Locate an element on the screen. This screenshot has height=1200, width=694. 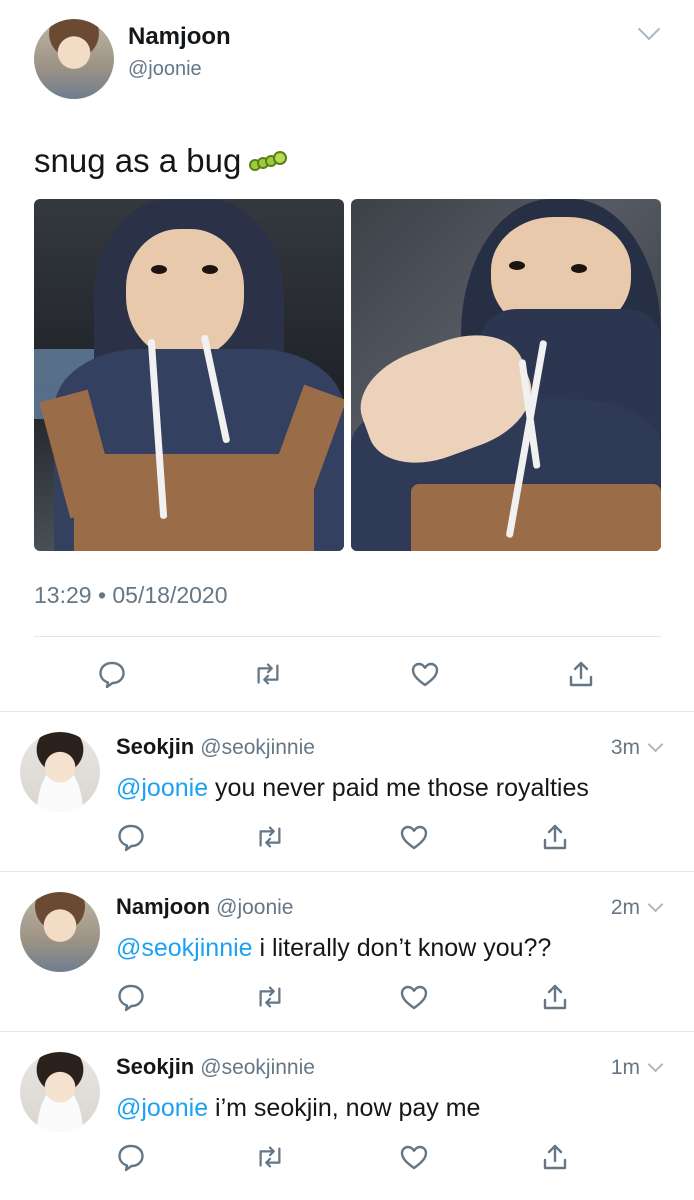
reply-body: you never paid me those royalties is located at coordinates (398, 788).